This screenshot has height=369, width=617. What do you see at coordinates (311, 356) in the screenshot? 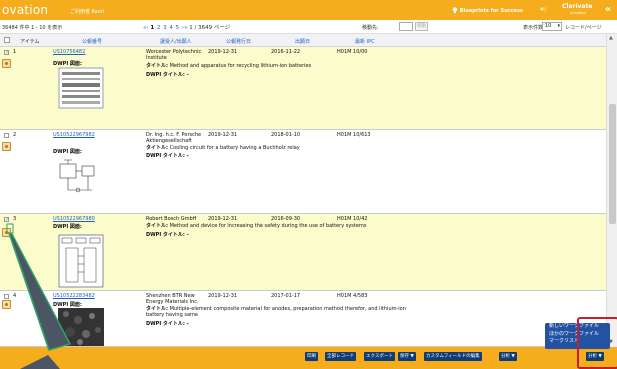
I see `print-button: 印刷` at bounding box center [311, 356].